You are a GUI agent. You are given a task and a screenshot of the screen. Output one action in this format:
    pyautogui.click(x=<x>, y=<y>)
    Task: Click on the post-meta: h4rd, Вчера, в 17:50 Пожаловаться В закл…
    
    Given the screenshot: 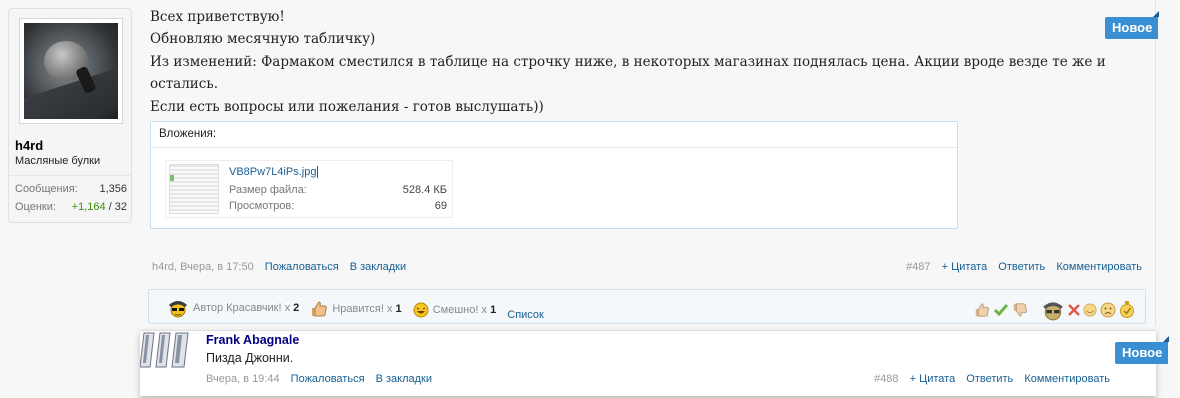 What is the action you would take?
    pyautogui.click(x=647, y=267)
    